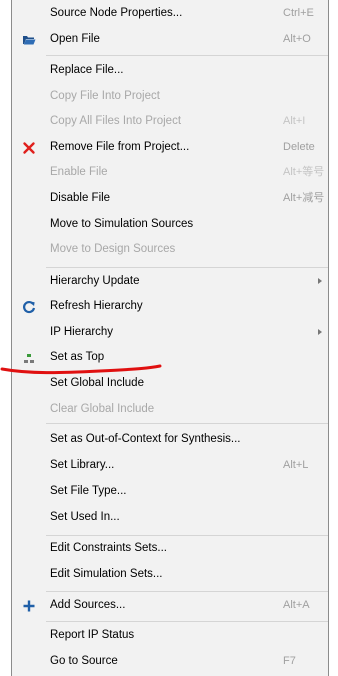 This screenshot has height=676, width=338. Describe the element at coordinates (170, 97) in the screenshot. I see `menu-item-copy-file-into-project: Copy File Into Project` at that location.